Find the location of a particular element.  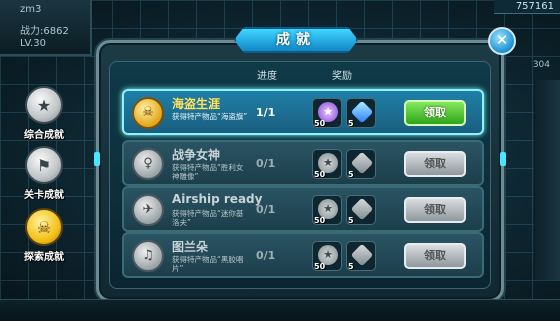

achievement-progress: 1/1 is located at coordinates (266, 112).